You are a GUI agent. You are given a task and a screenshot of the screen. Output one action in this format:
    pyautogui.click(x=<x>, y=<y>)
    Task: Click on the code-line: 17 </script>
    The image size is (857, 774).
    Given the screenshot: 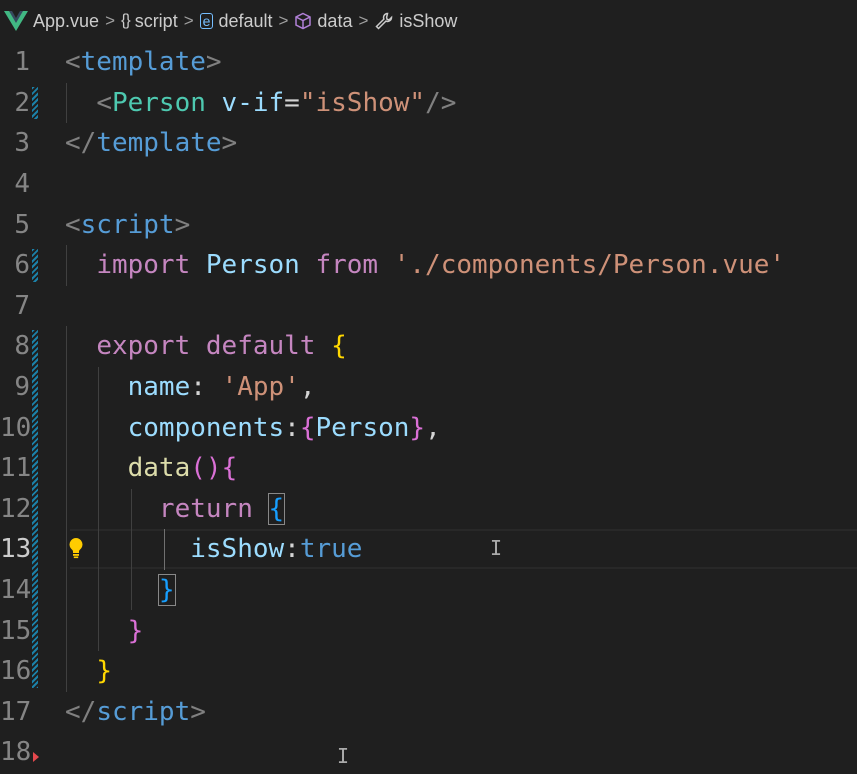 What is the action you would take?
    pyautogui.click(x=428, y=712)
    